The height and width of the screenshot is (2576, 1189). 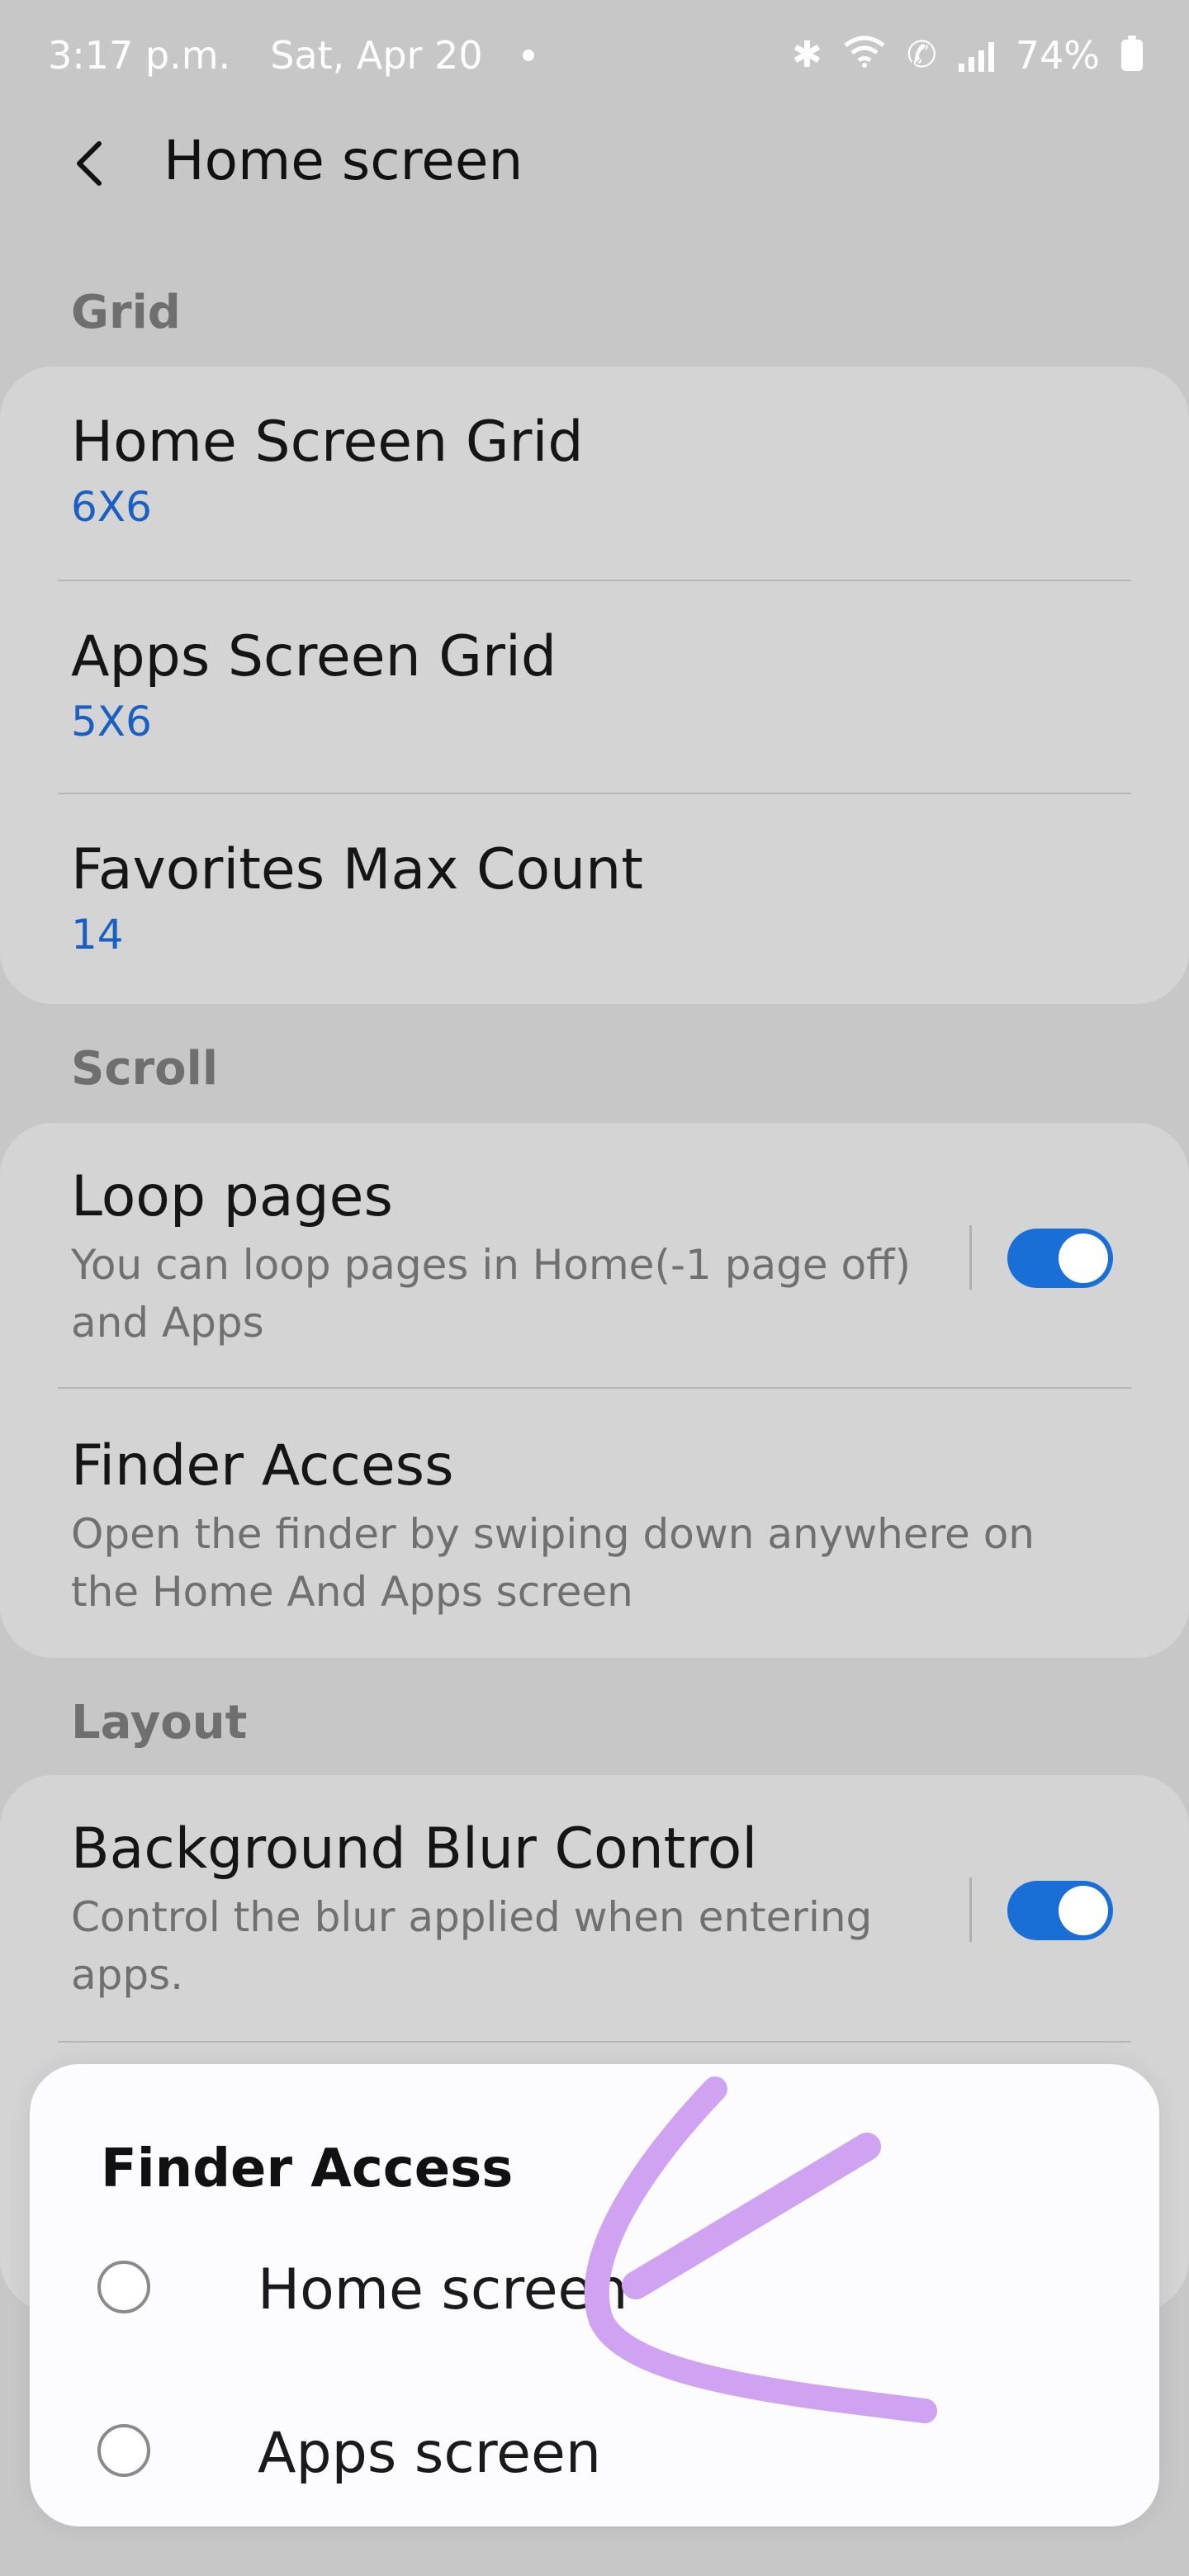 I want to click on loop-pages-toggle, so click(x=1060, y=1258).